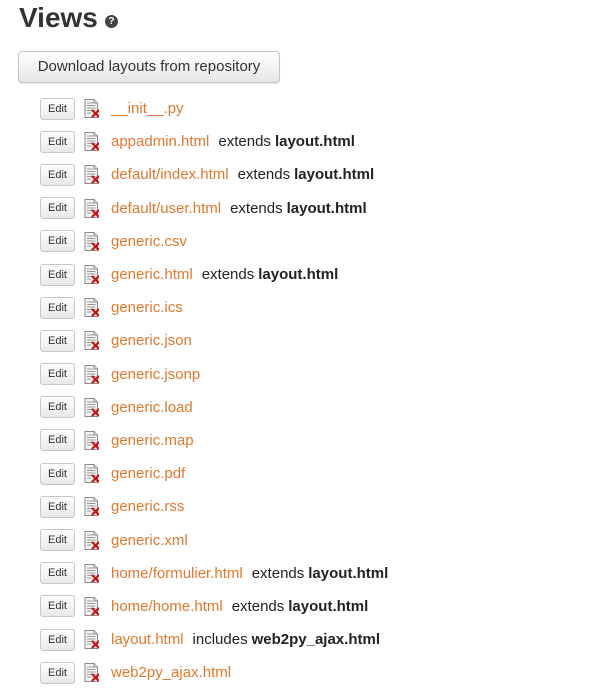 Image resolution: width=603 pixels, height=693 pixels. I want to click on view-file-link: generic.xml, so click(149, 540).